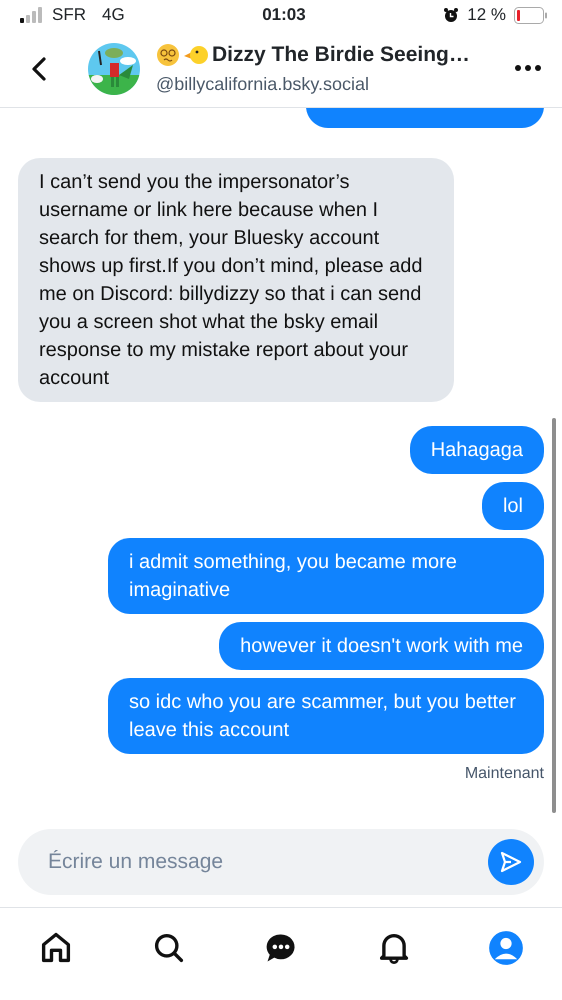 The image size is (562, 1000). Describe the element at coordinates (531, 15) in the screenshot. I see `battery-icon` at that location.